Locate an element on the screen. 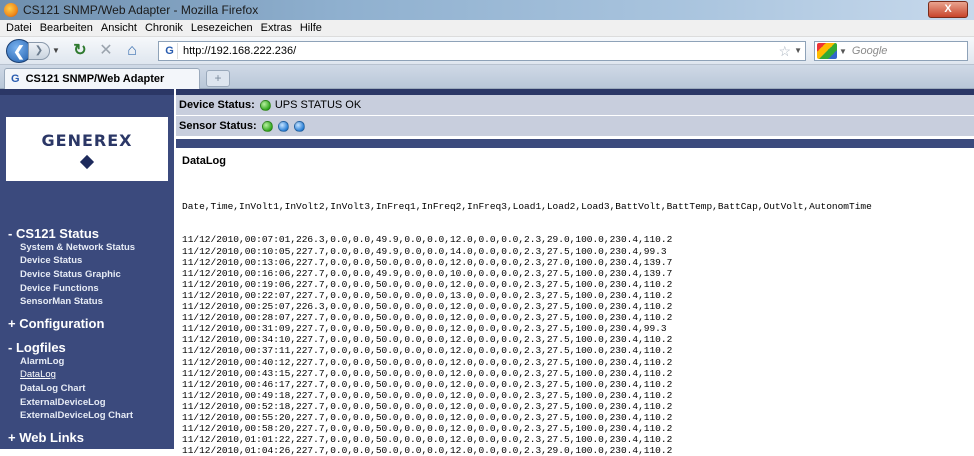 This screenshot has width=974, height=456. nav-section-configuration: + Configuration is located at coordinates (56, 323).